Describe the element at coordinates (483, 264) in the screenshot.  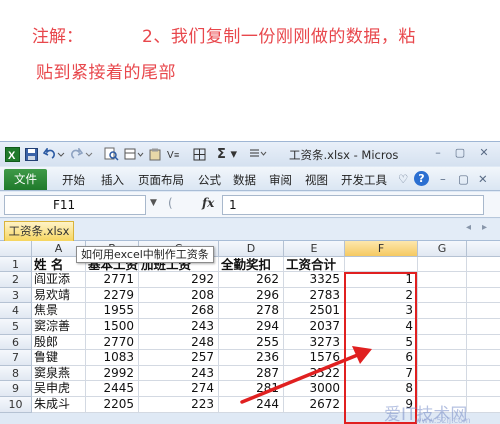
I see `cell-h1` at that location.